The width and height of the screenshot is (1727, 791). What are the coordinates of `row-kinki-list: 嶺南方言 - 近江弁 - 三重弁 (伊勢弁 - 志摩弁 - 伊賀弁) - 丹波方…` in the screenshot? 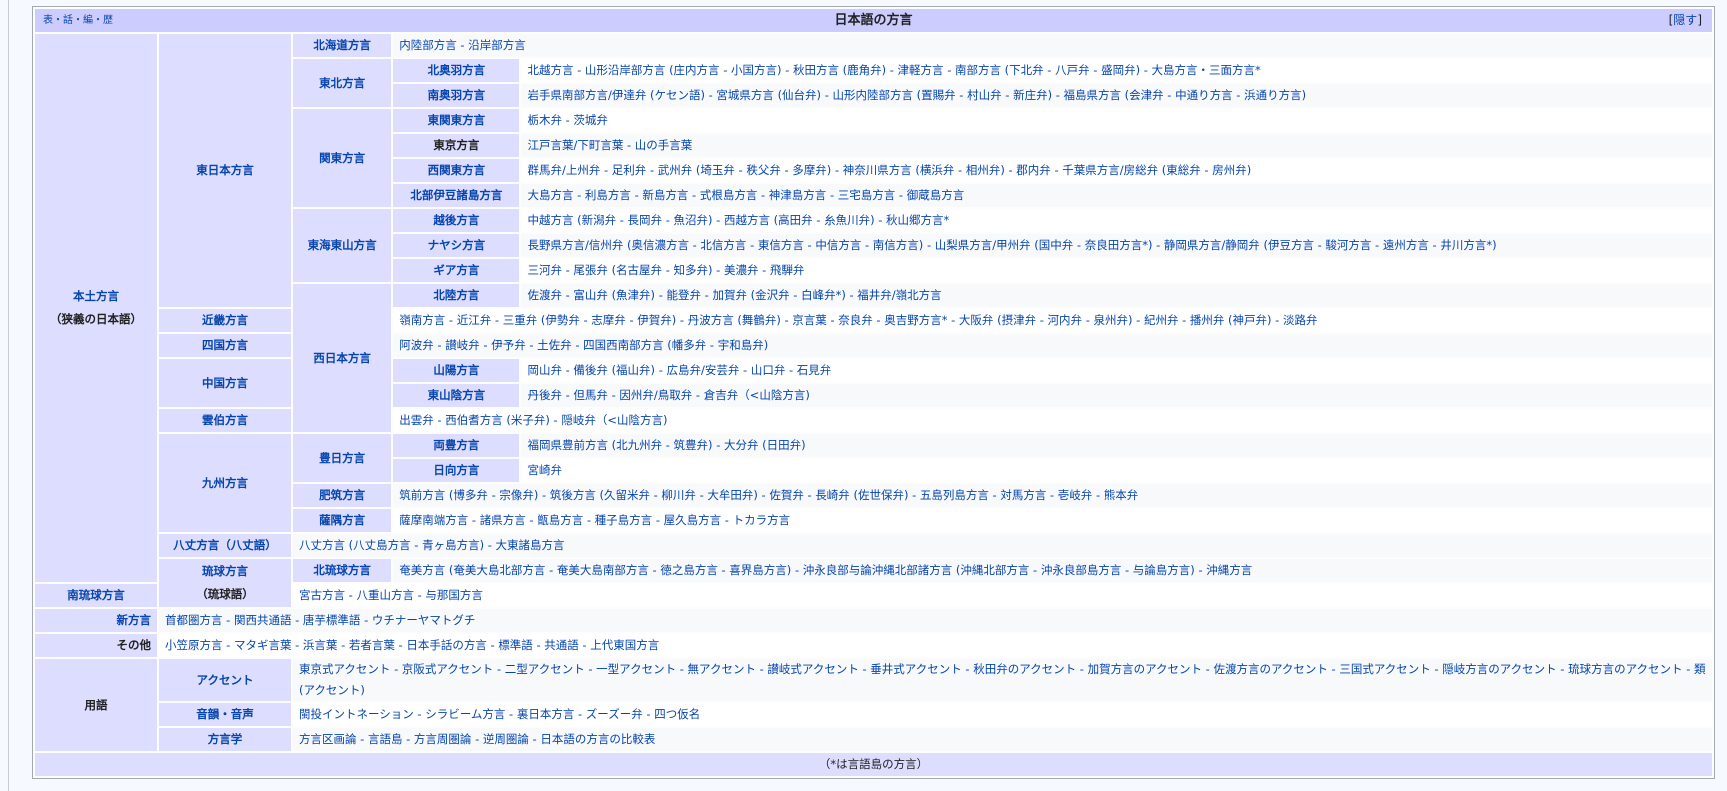 It's located at (1052, 320).